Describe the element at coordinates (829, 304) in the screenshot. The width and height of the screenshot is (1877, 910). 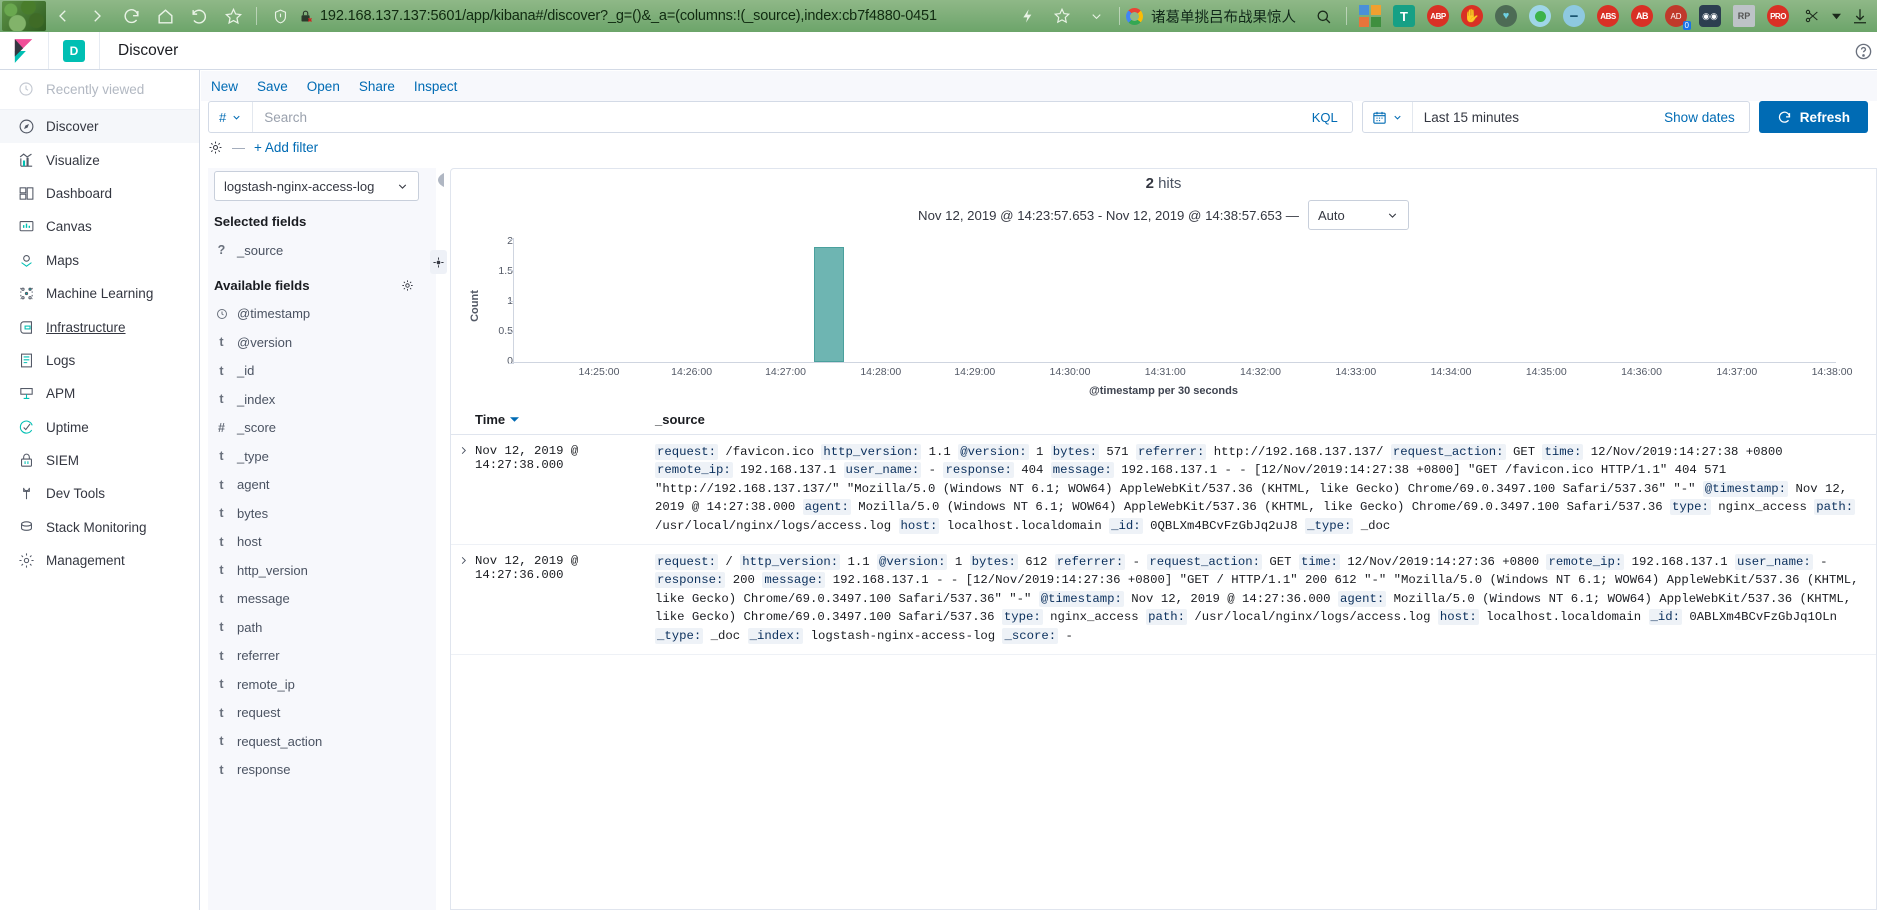
I see `histogram-bar` at that location.